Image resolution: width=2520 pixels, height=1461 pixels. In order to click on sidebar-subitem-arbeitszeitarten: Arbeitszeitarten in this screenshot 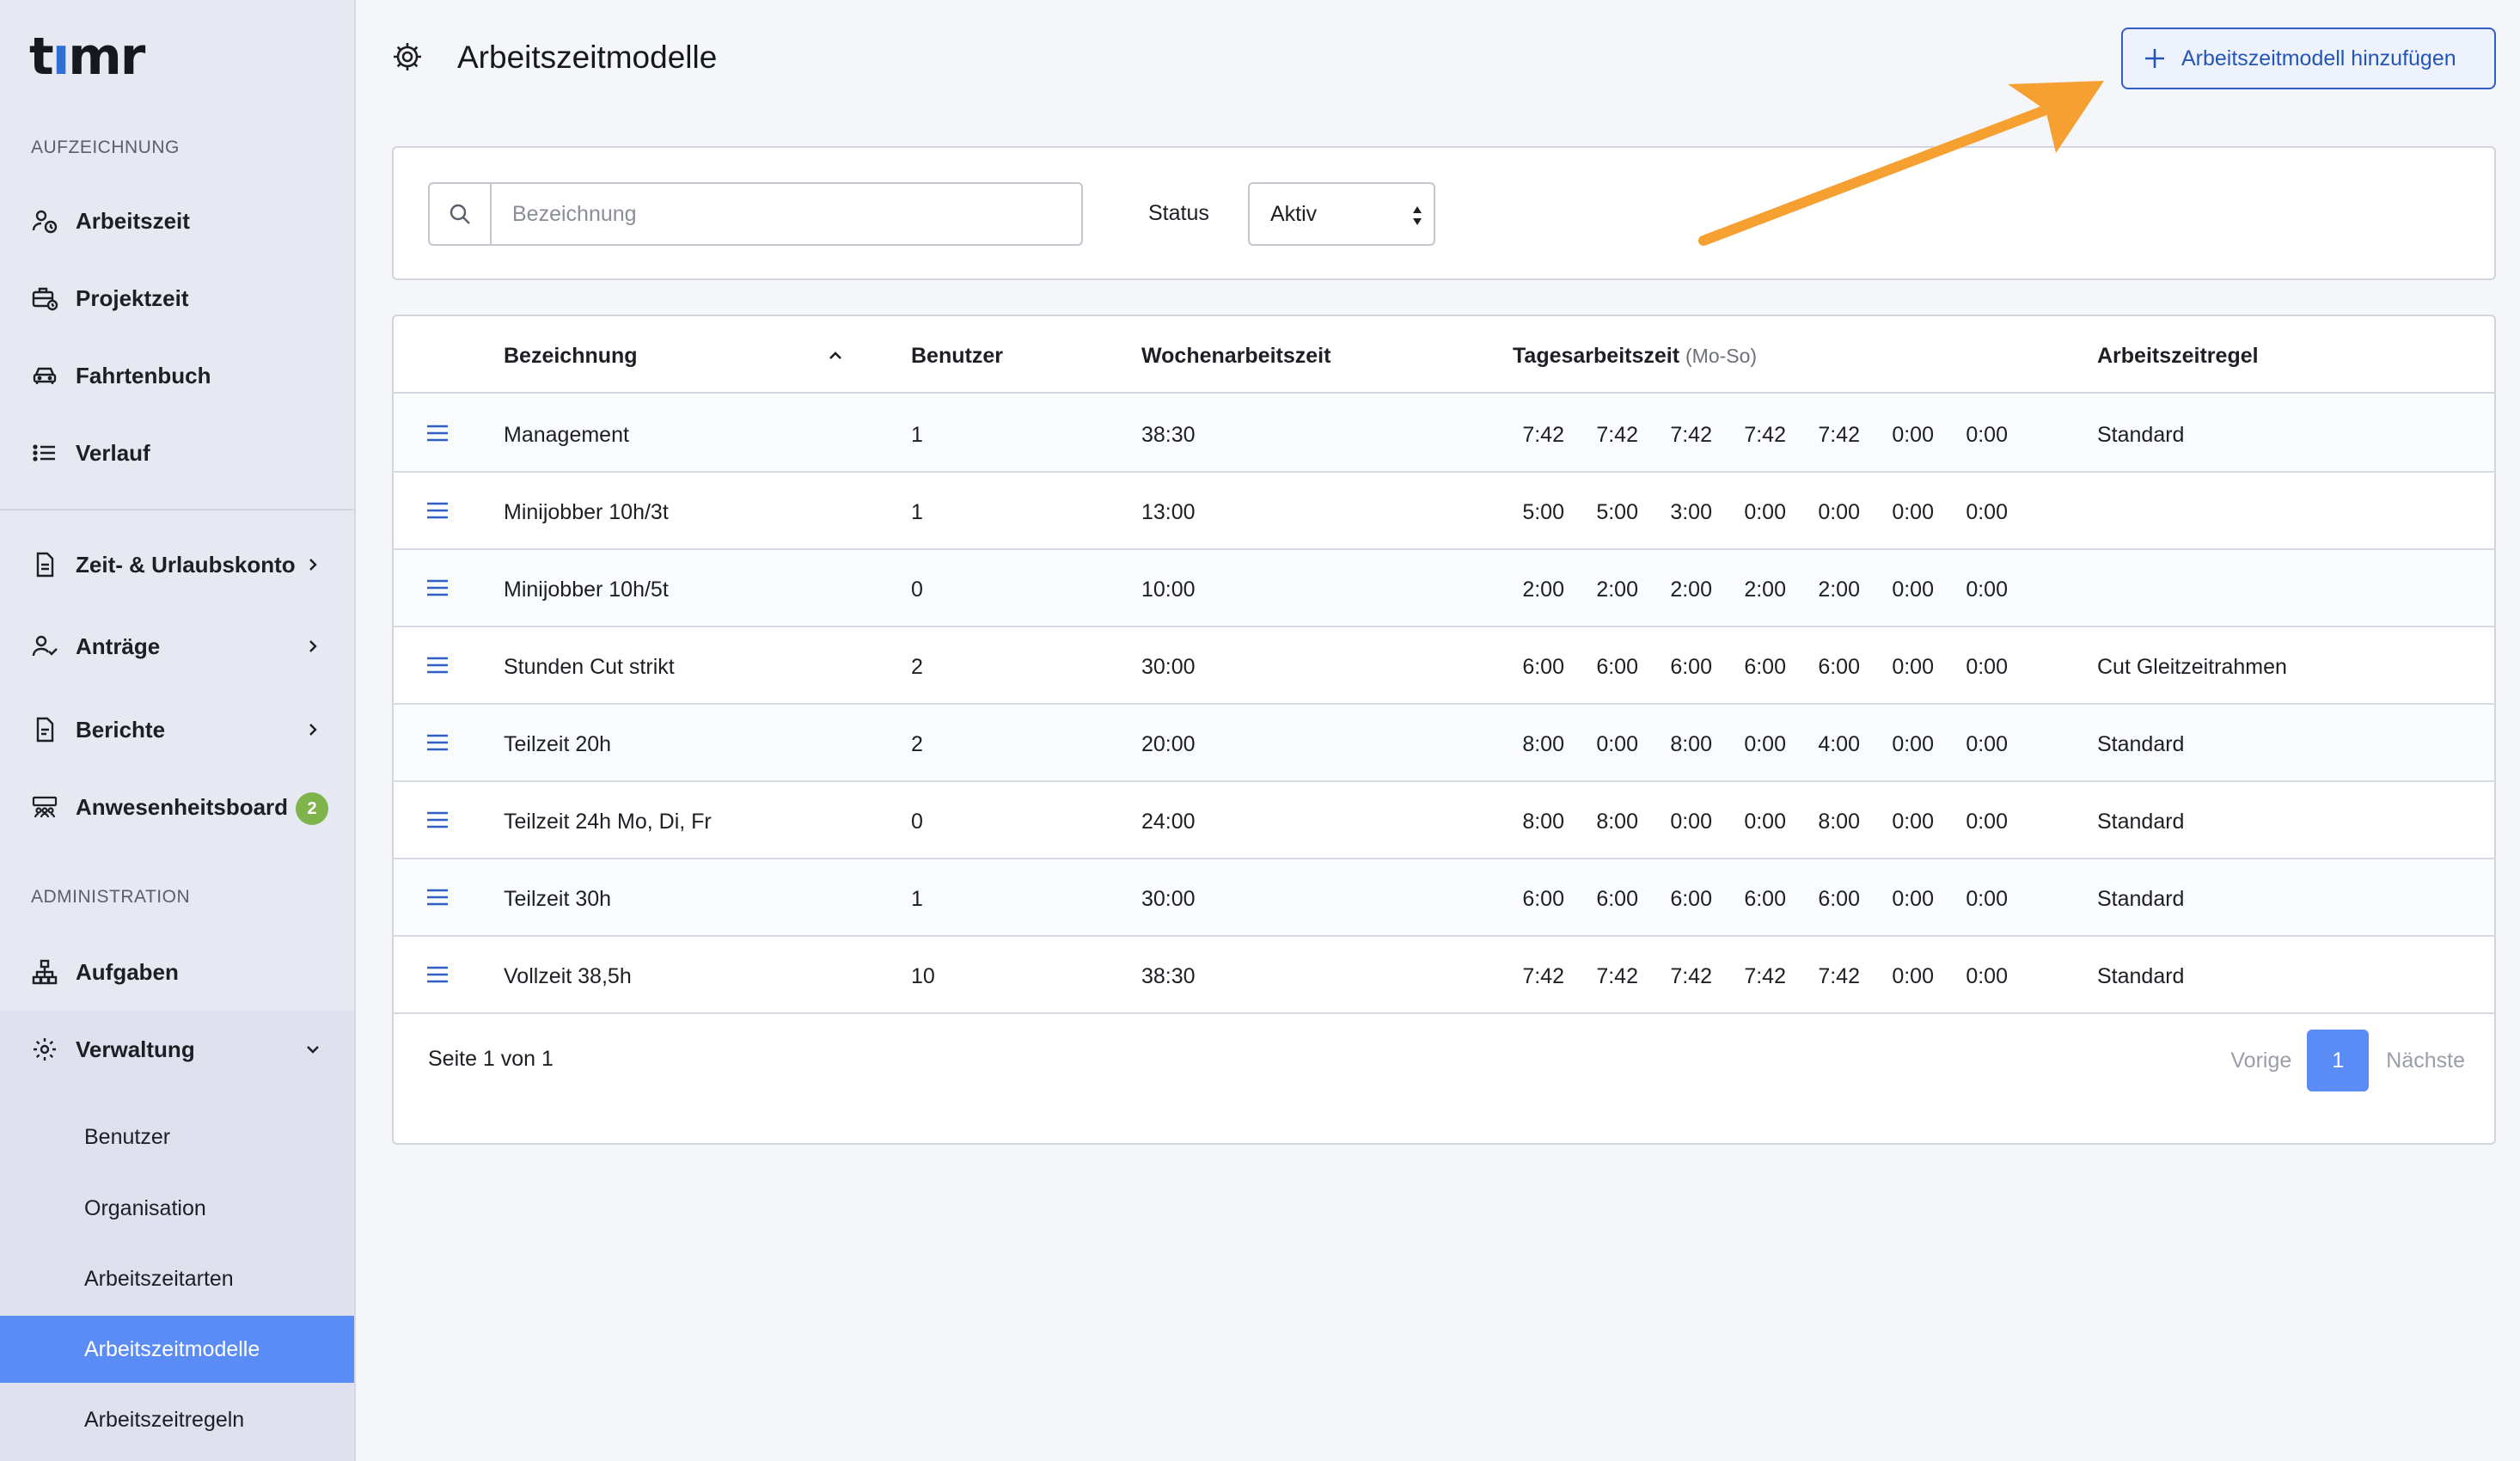, I will do `click(177, 1278)`.